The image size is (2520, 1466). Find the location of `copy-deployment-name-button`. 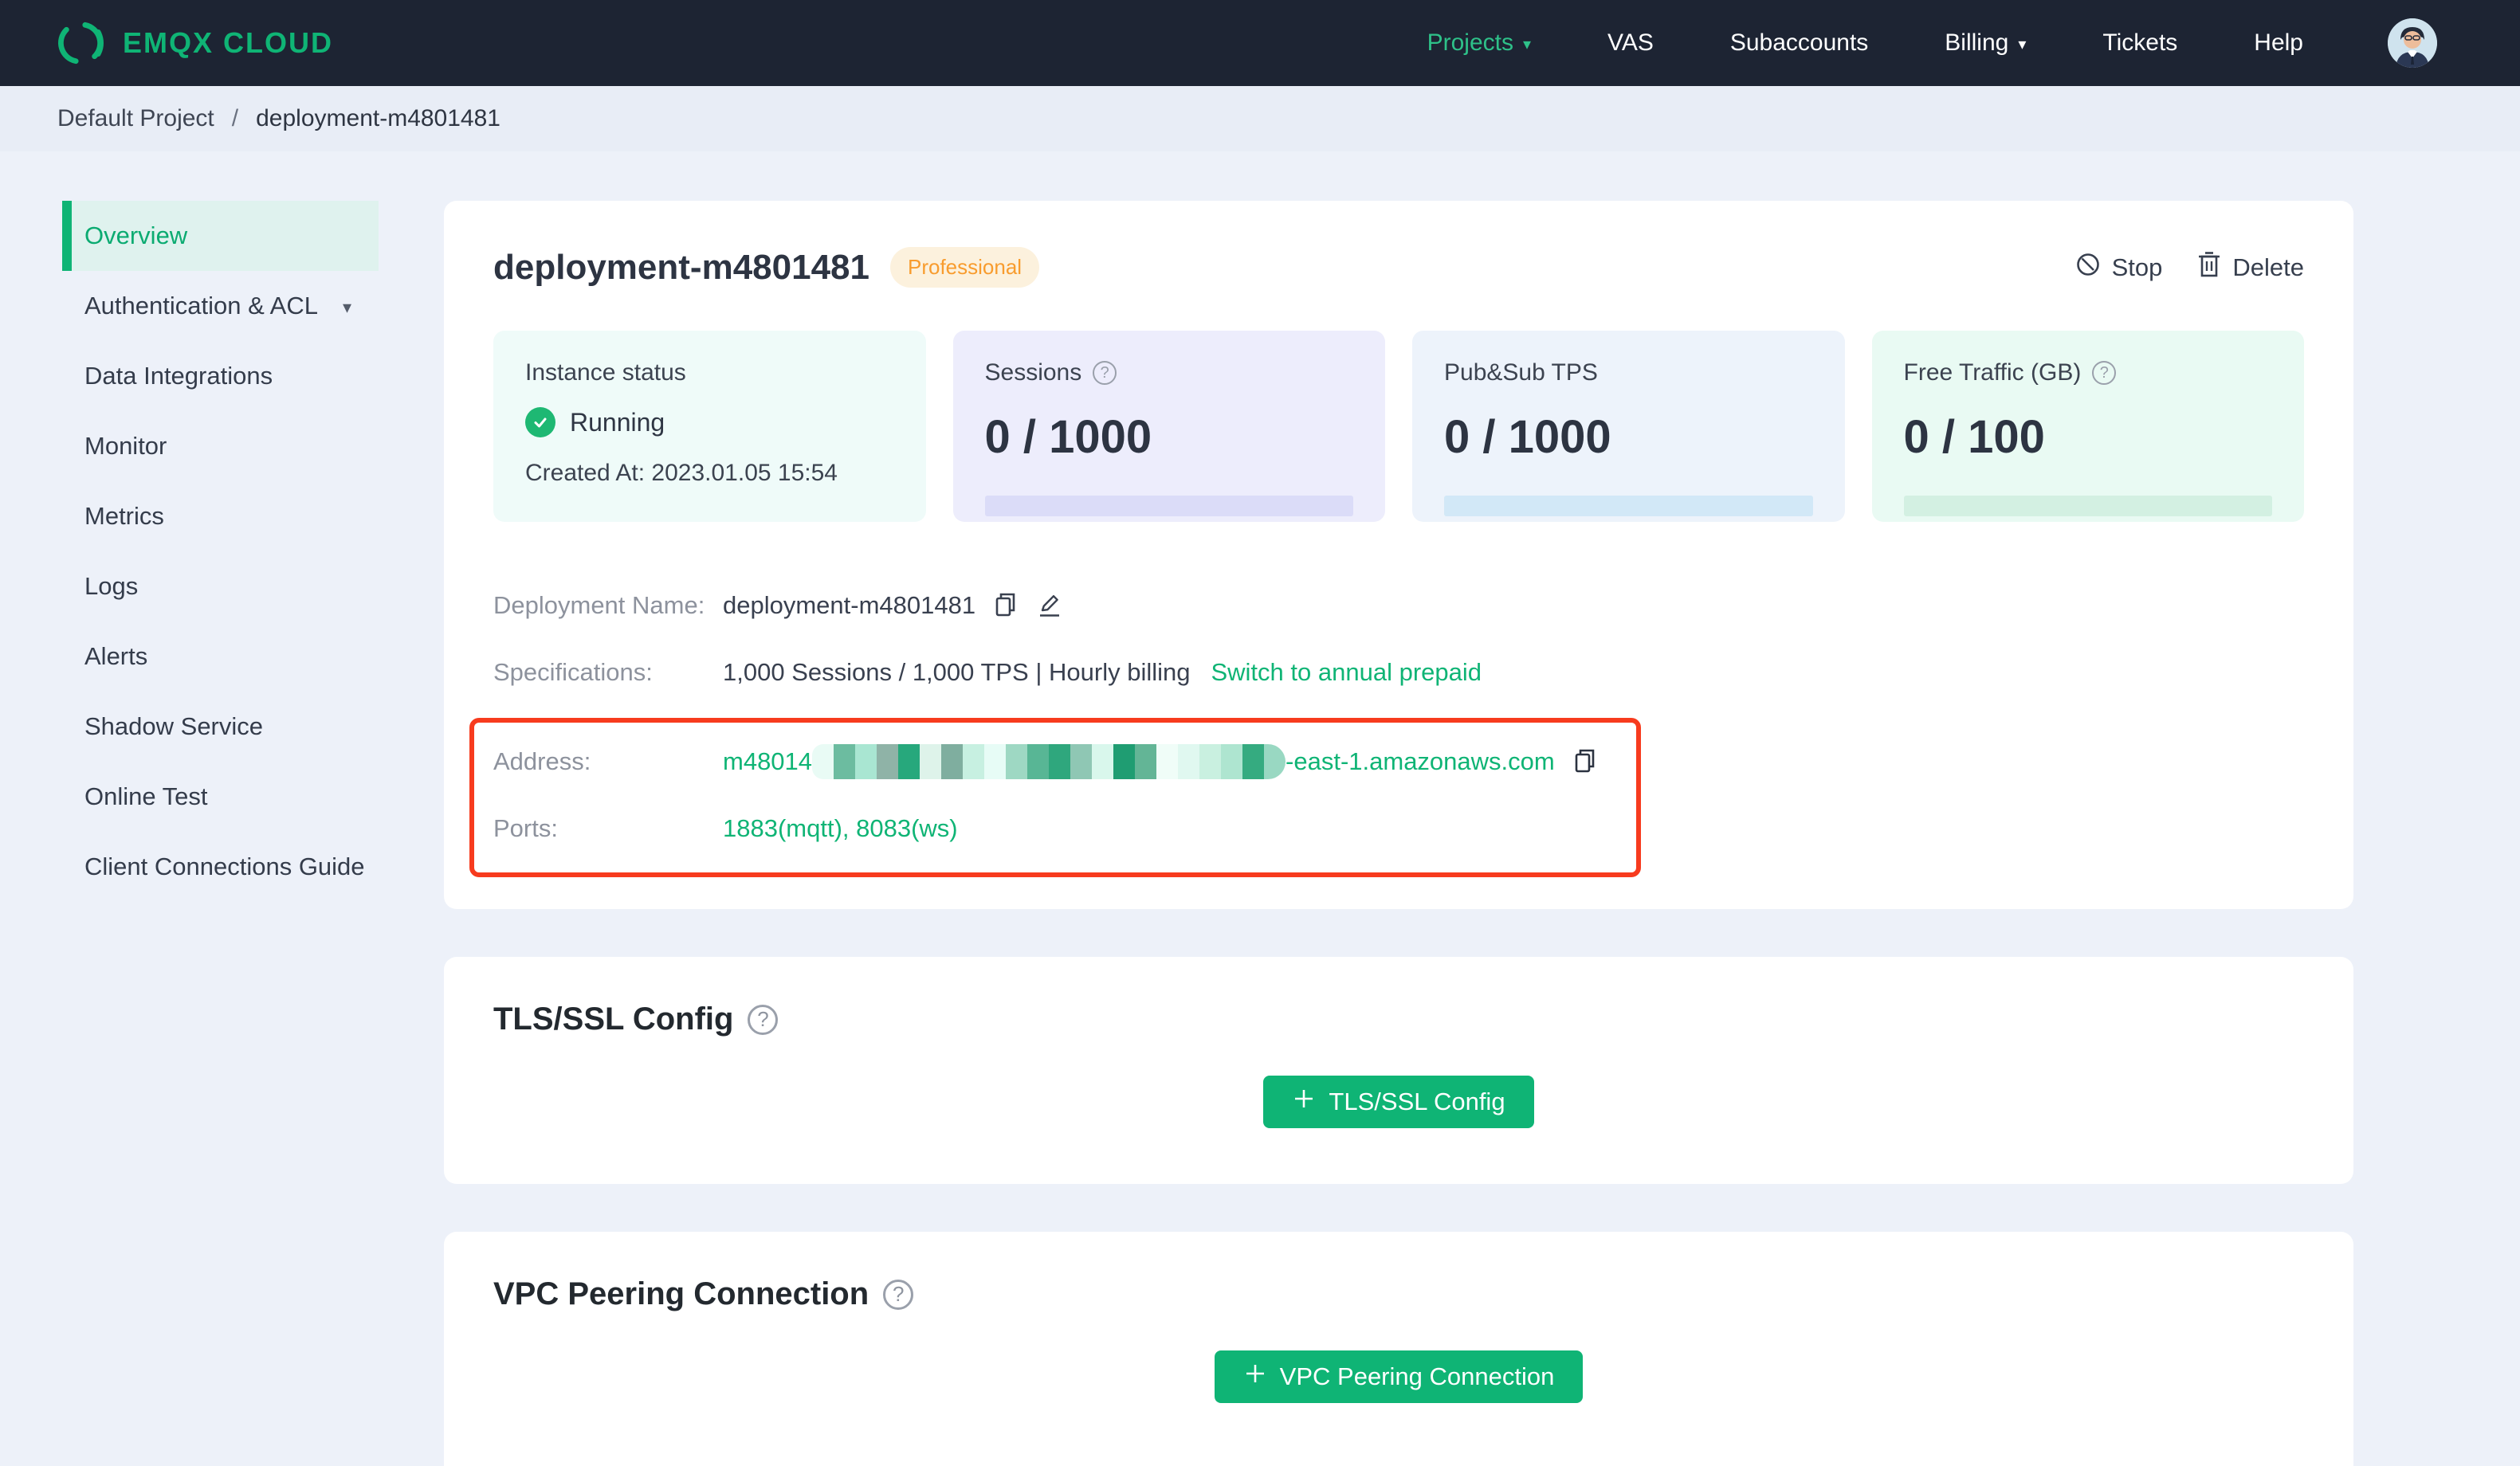

copy-deployment-name-button is located at coordinates (1006, 606).